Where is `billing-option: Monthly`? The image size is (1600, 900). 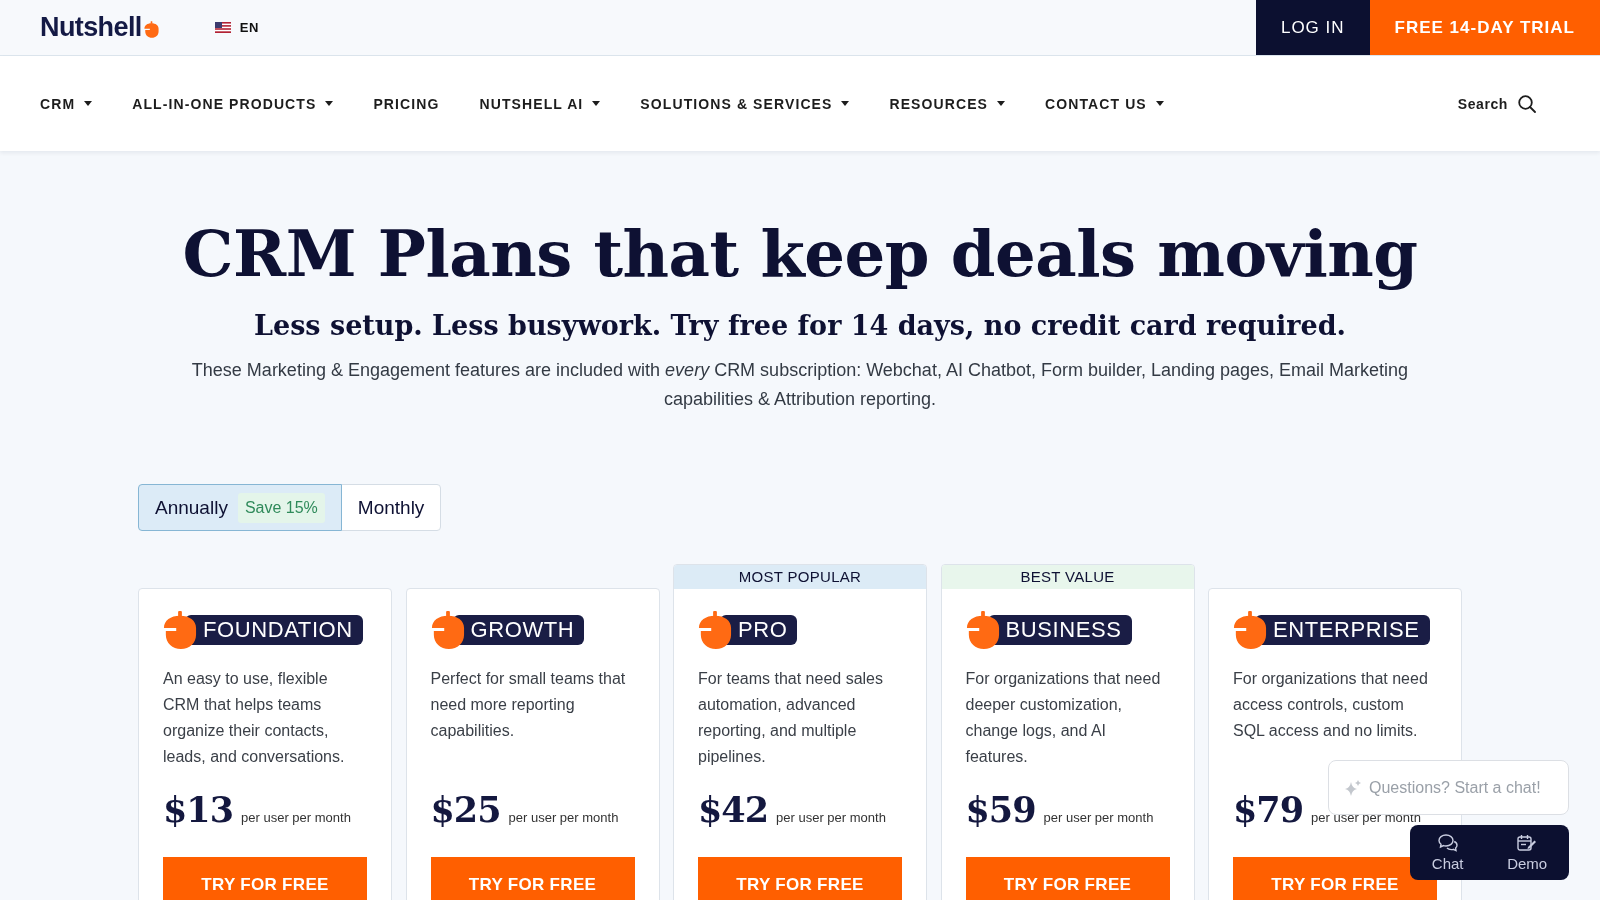
billing-option: Monthly is located at coordinates (391, 507).